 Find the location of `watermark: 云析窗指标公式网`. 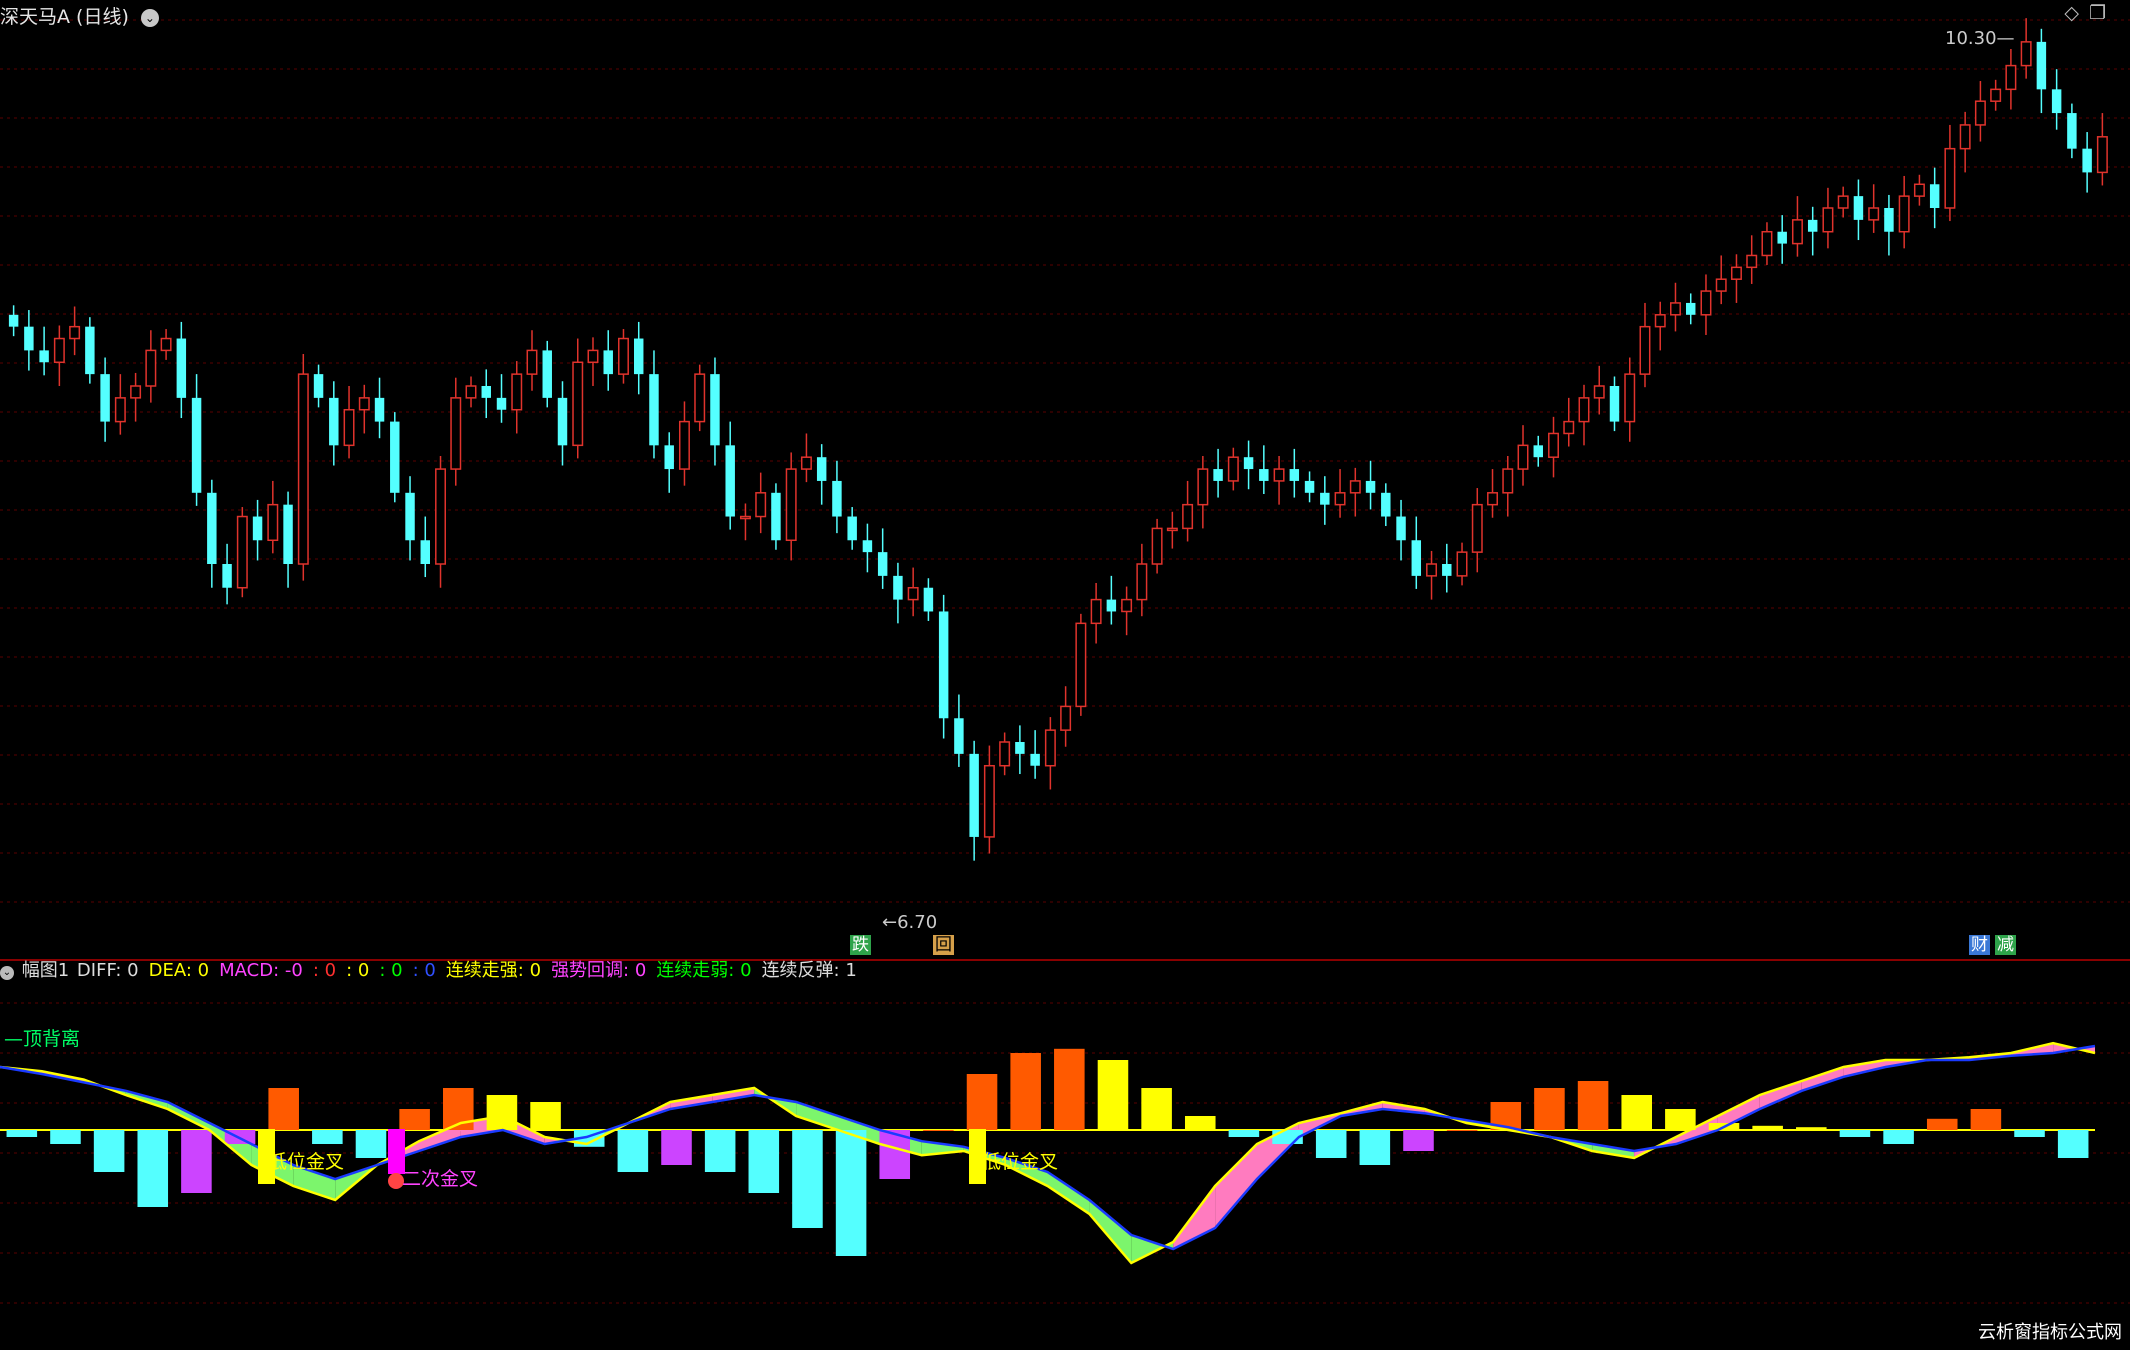

watermark: 云析窗指标公式网 is located at coordinates (2050, 1332).